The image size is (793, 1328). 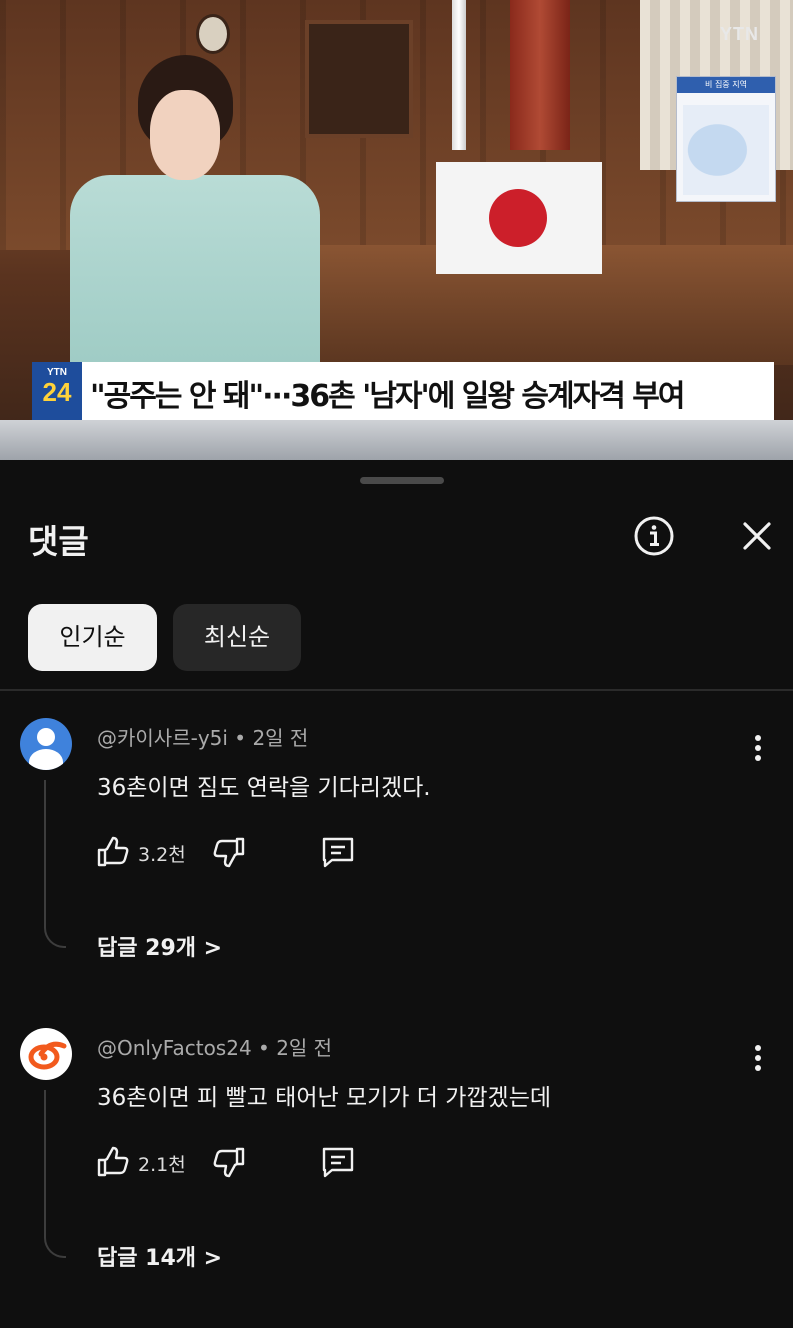 I want to click on close-icon, so click(x=757, y=536).